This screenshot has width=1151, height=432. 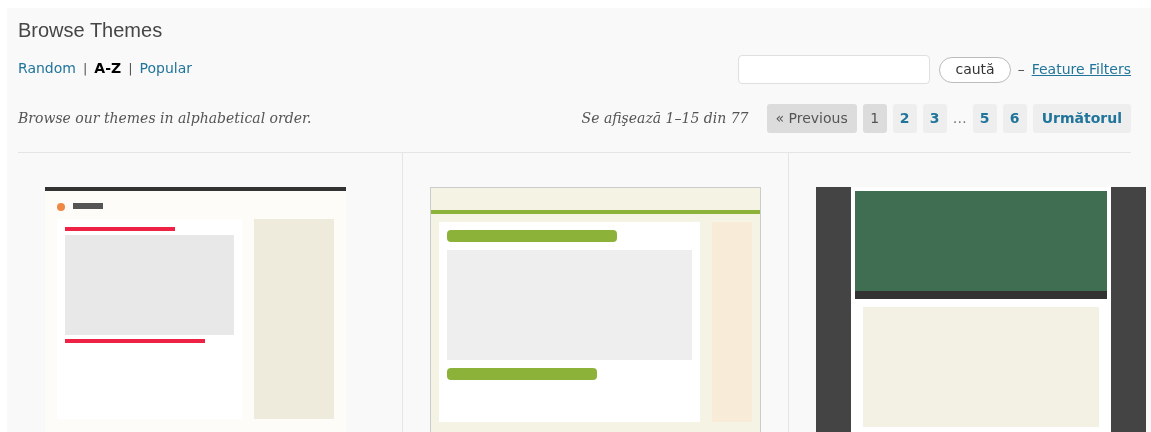 I want to click on page-link: 3, so click(x=934, y=118).